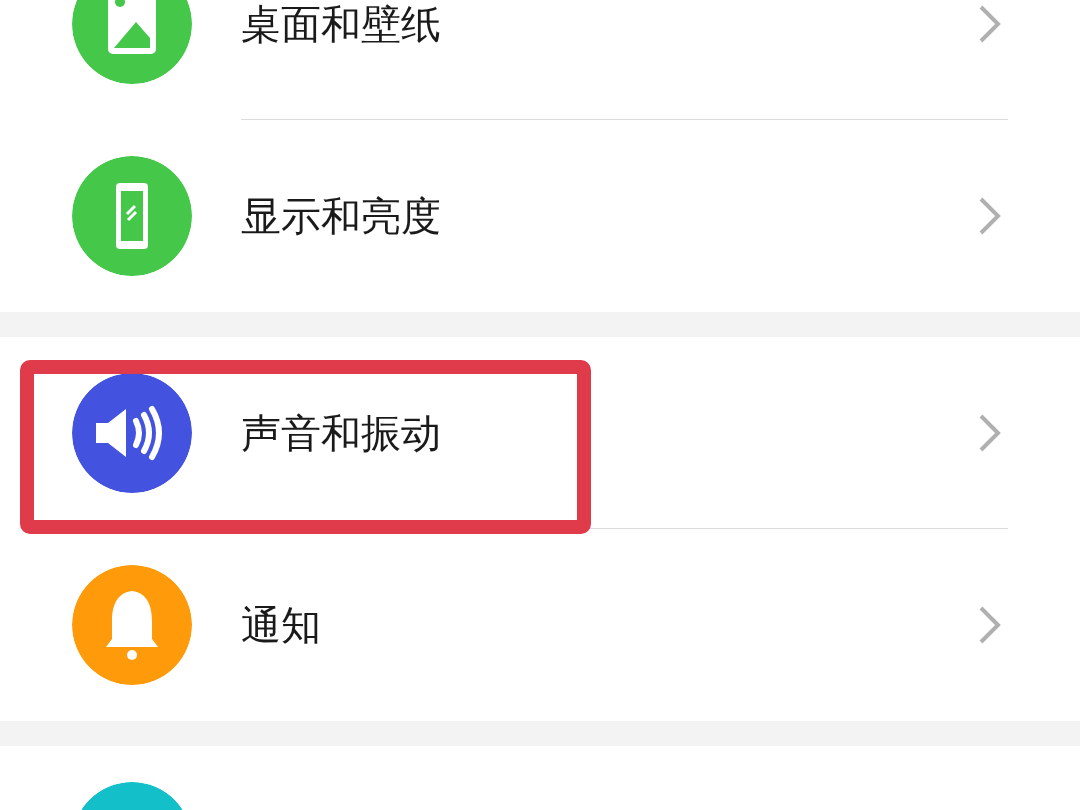 The image size is (1080, 810). I want to click on setting-label: 显示和亮度, so click(609, 216).